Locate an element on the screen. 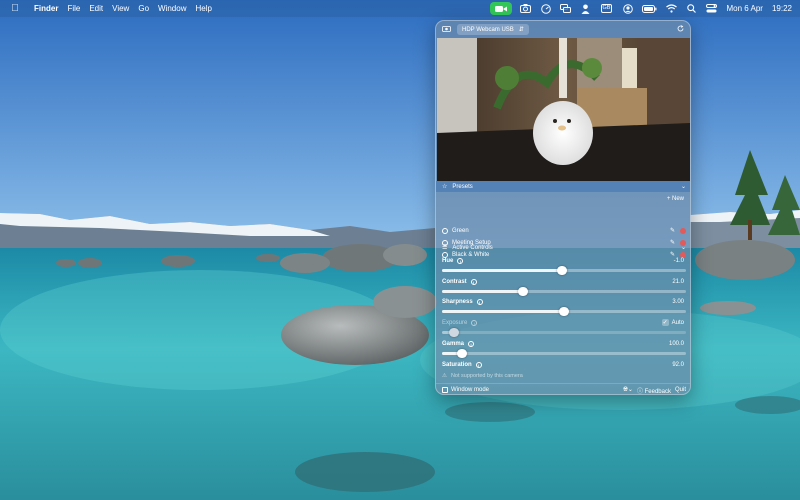  sharpness-value: 3.00 is located at coordinates (678, 302).